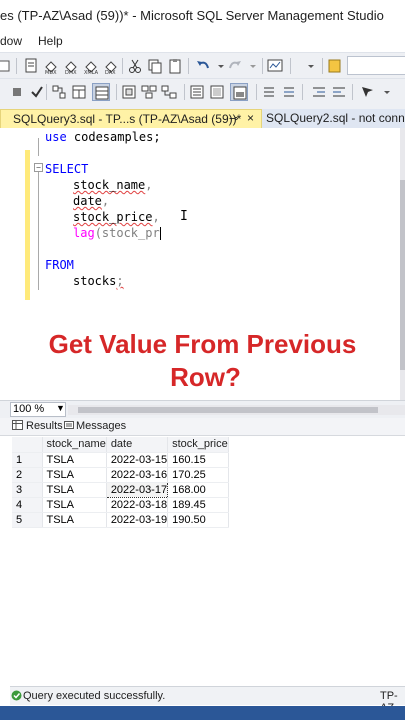 The height and width of the screenshot is (720, 405). Describe the element at coordinates (137, 445) in the screenshot. I see `column-header-date: date` at that location.